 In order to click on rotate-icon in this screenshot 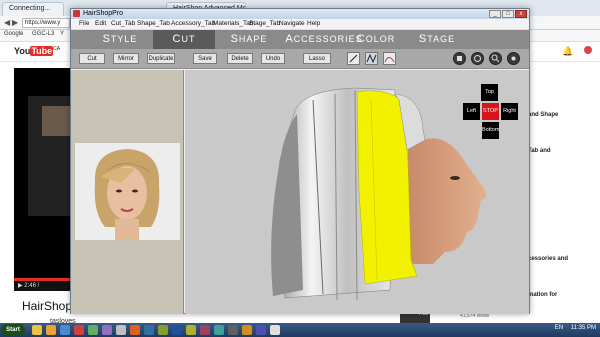, I will do `click(477, 58)`.